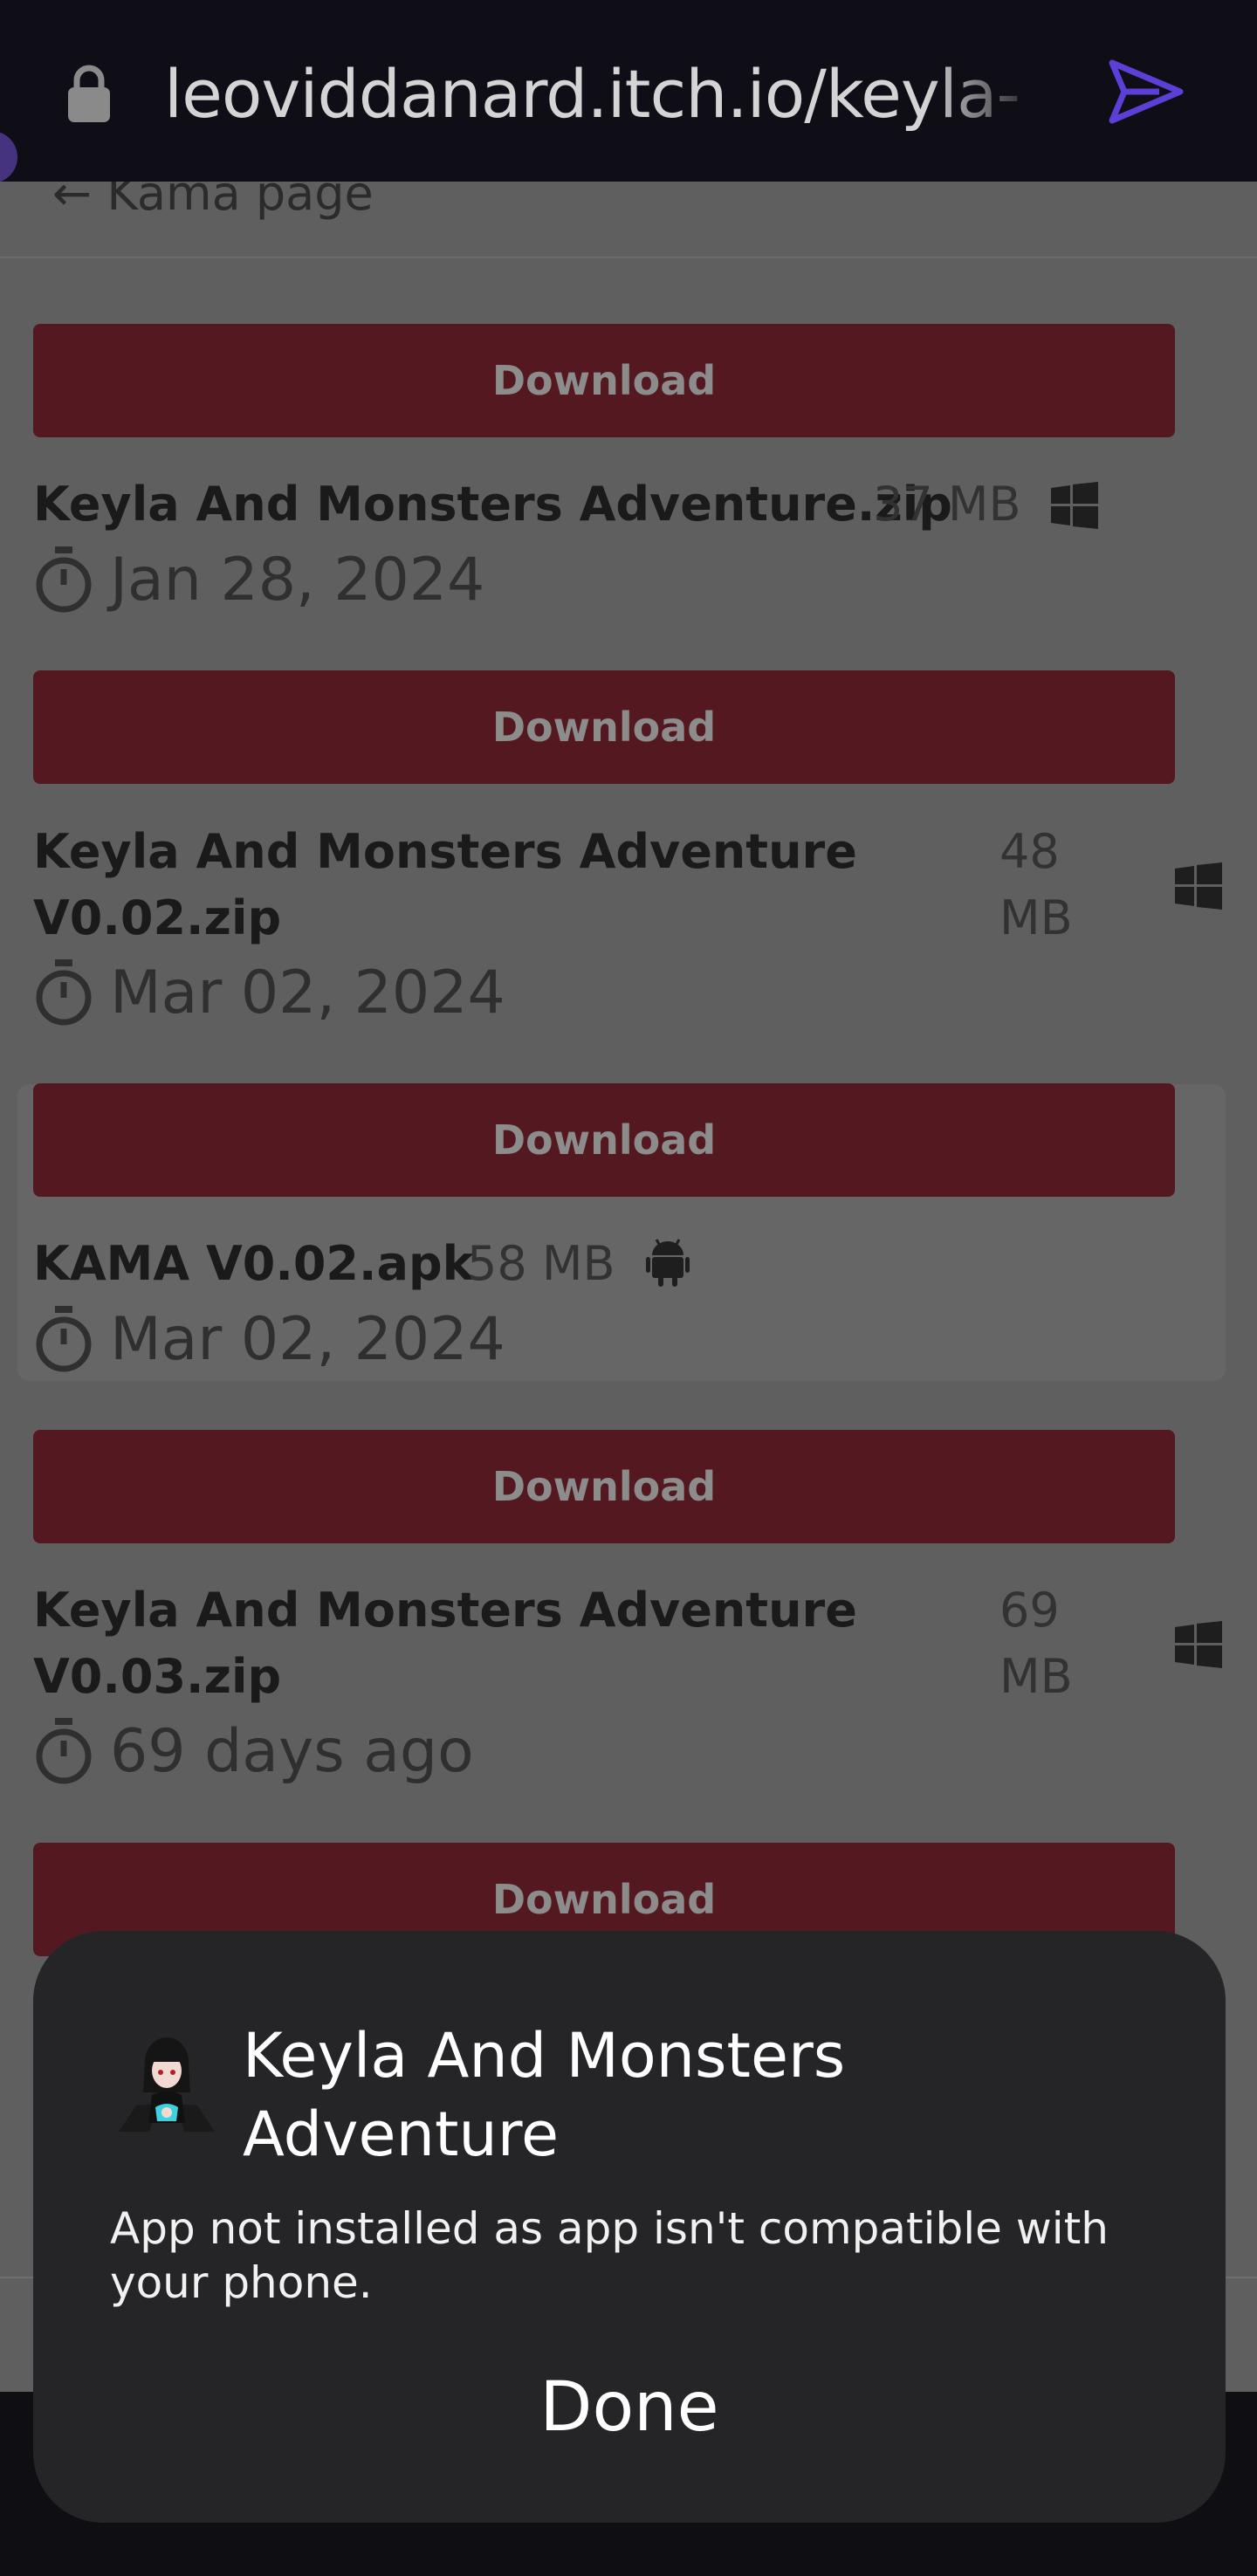 Image resolution: width=1257 pixels, height=2576 pixels. Describe the element at coordinates (947, 505) in the screenshot. I see `file-size: 37 MB` at that location.